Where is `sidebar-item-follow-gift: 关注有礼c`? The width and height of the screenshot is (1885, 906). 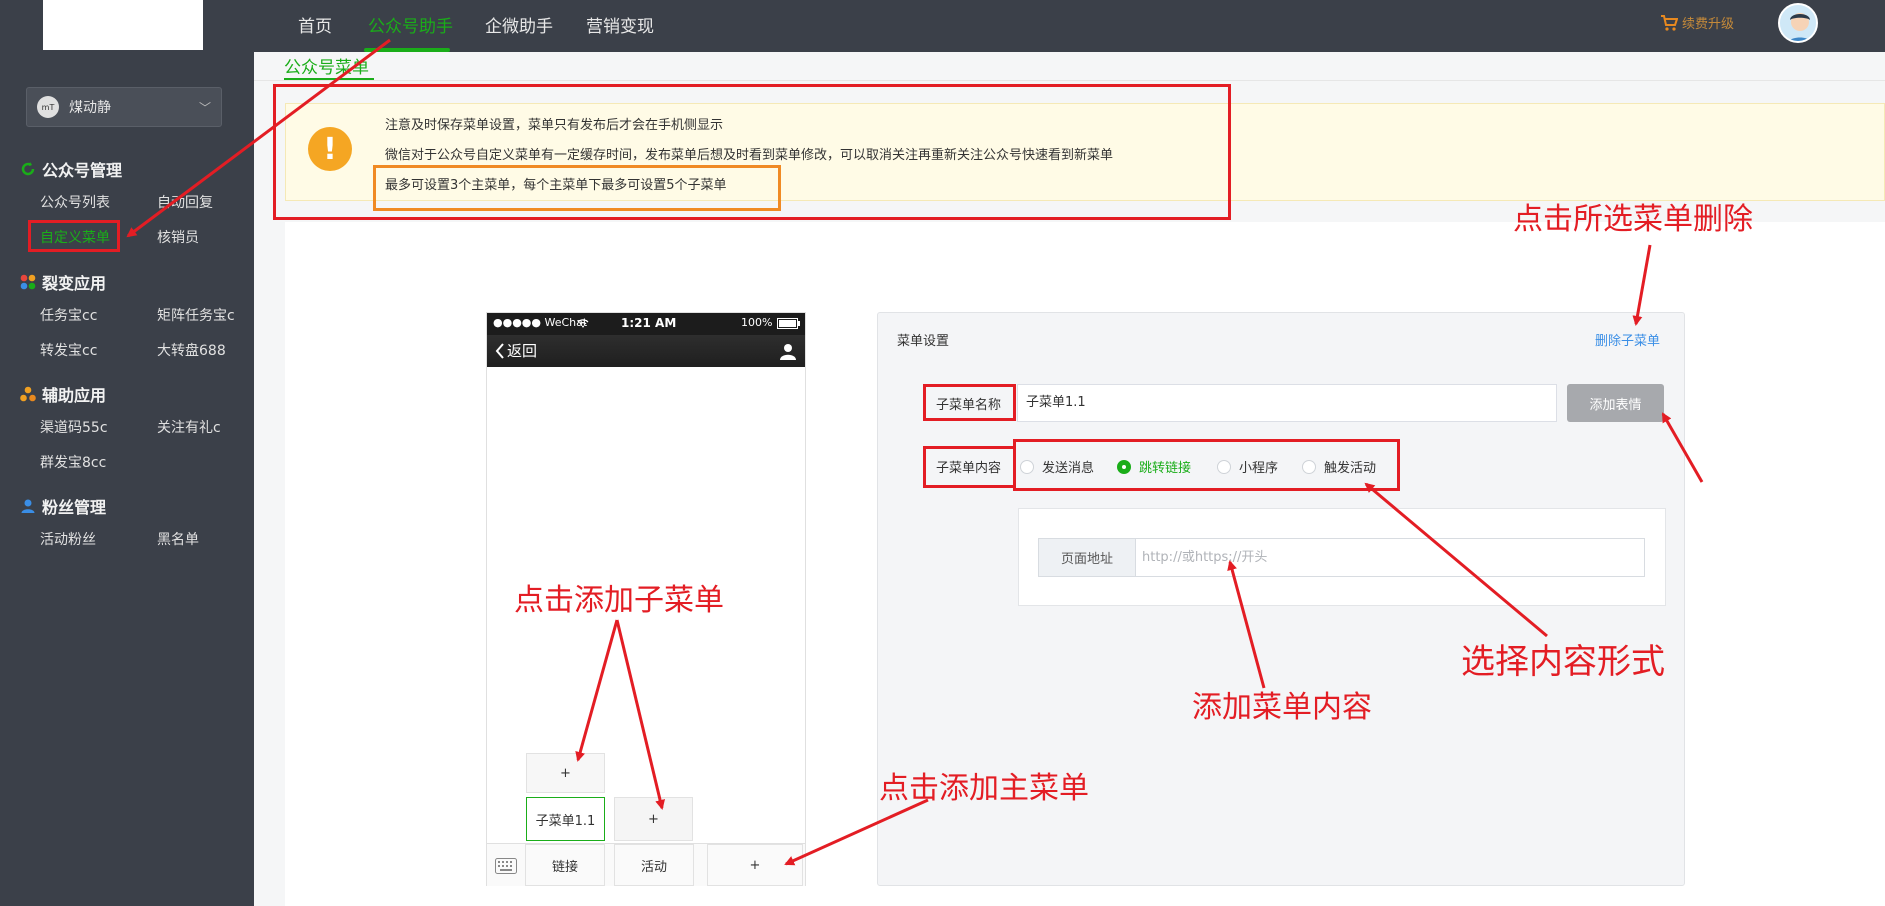
sidebar-item-follow-gift: 关注有礼c is located at coordinates (189, 427).